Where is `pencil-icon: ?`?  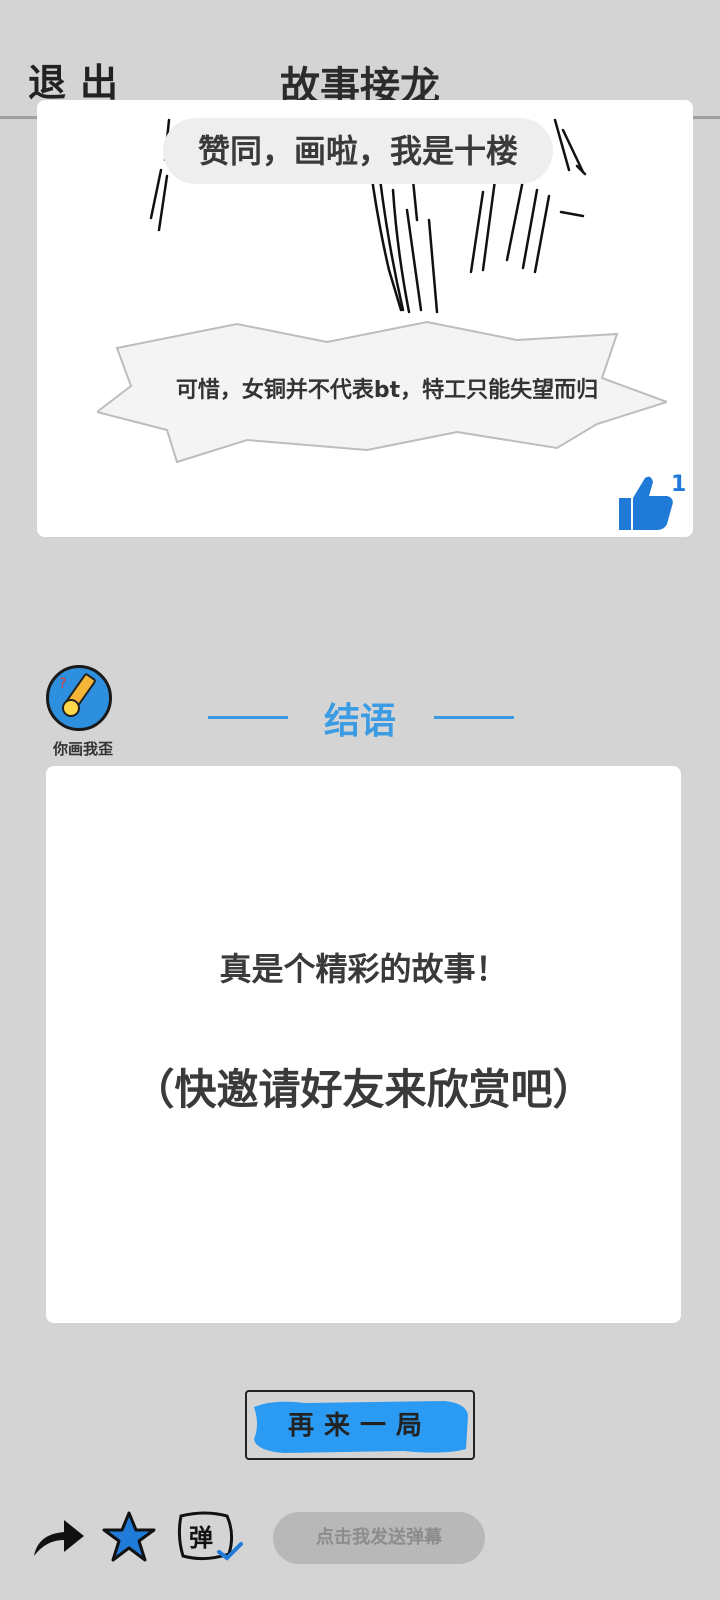
pencil-icon: ? is located at coordinates (77, 695).